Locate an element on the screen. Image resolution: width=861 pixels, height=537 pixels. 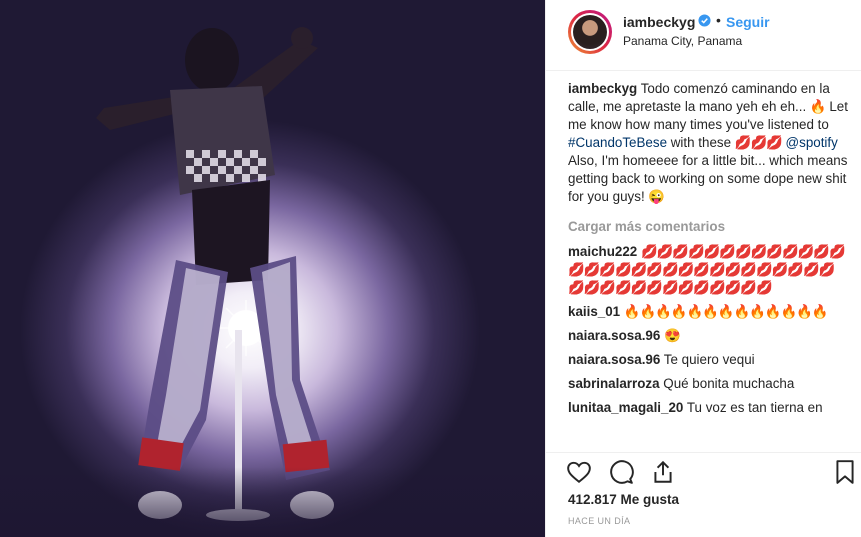
comment-text: Te quiero vequi is located at coordinates (709, 359).